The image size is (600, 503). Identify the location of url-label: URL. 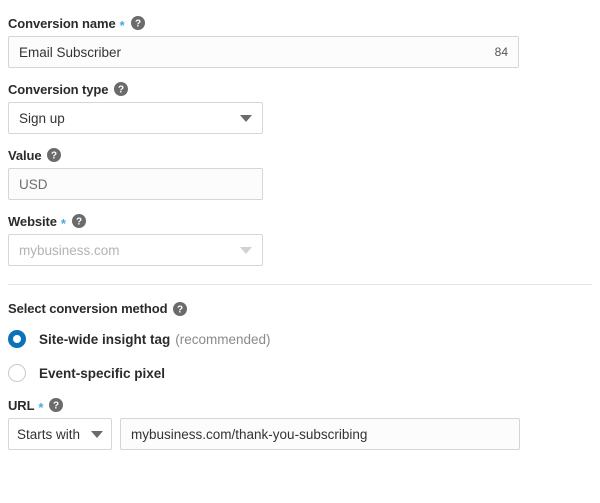
(21, 405).